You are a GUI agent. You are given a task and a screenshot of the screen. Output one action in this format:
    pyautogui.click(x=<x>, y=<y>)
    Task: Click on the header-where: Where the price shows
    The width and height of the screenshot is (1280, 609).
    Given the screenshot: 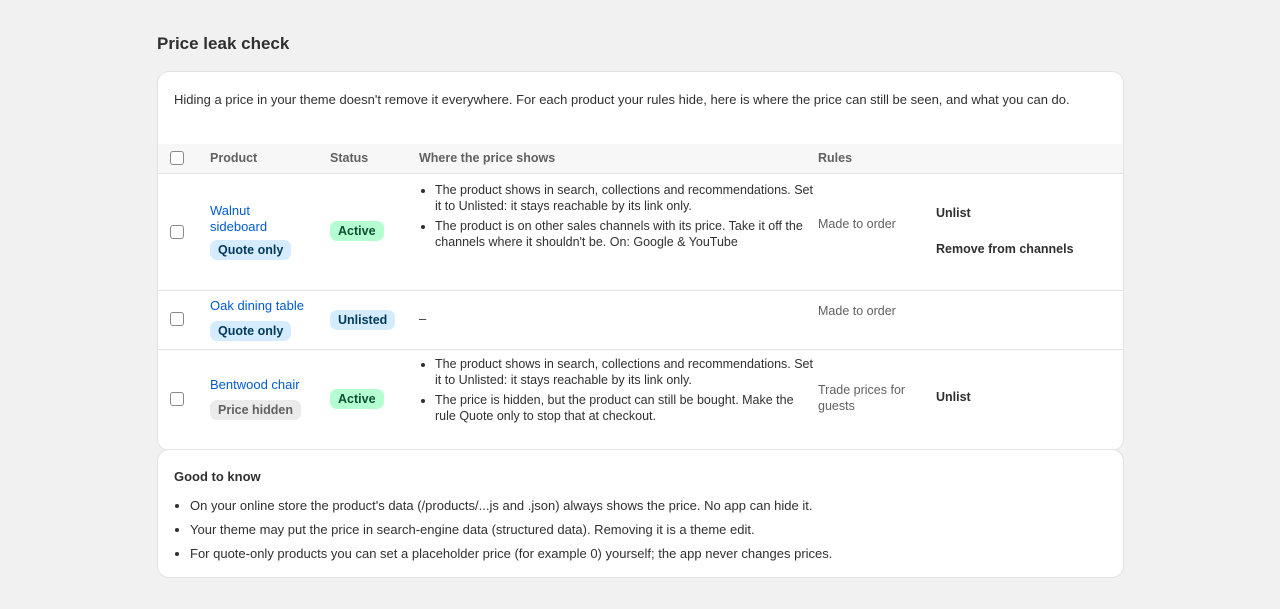 What is the action you would take?
    pyautogui.click(x=487, y=158)
    